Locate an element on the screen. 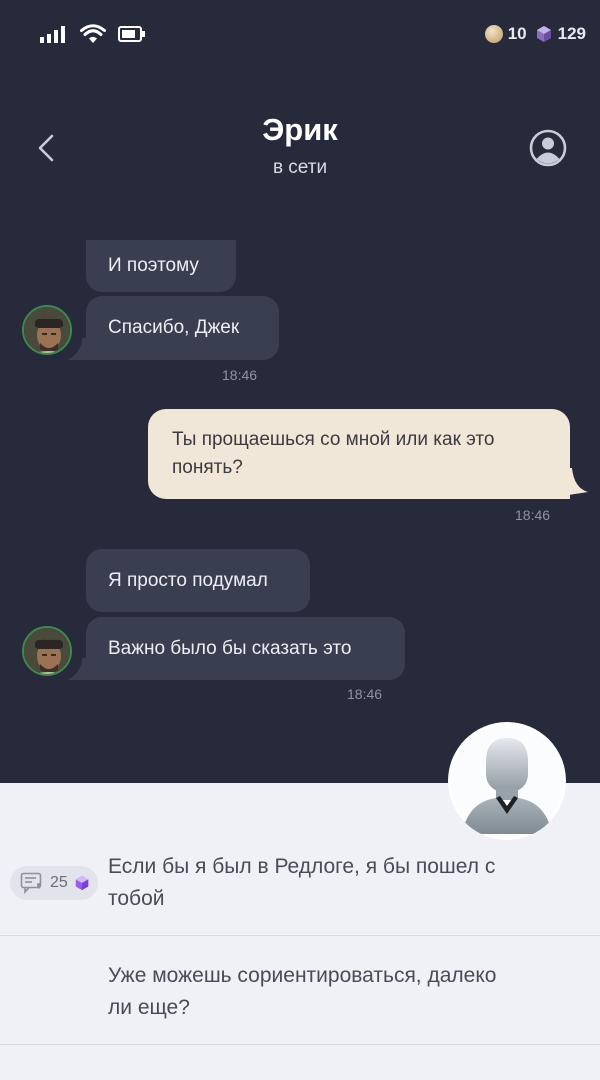  user-profile-icon is located at coordinates (548, 148).